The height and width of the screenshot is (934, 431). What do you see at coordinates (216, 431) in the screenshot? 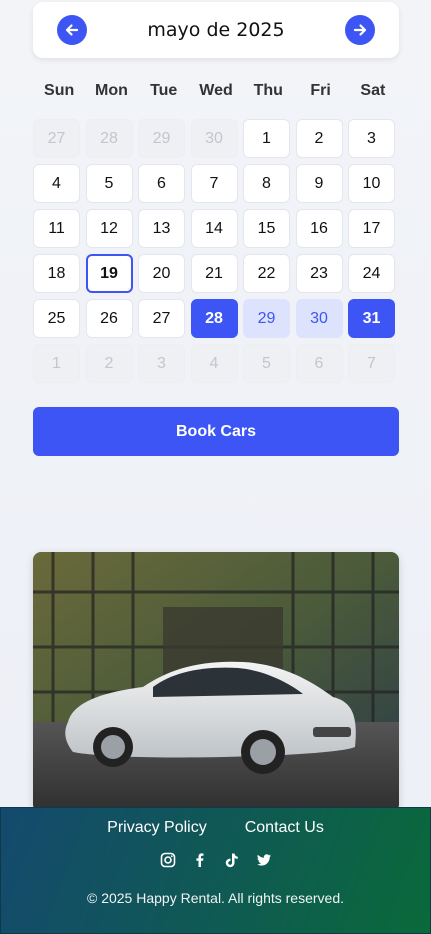
I see `book-cars-button: Book Cars` at bounding box center [216, 431].